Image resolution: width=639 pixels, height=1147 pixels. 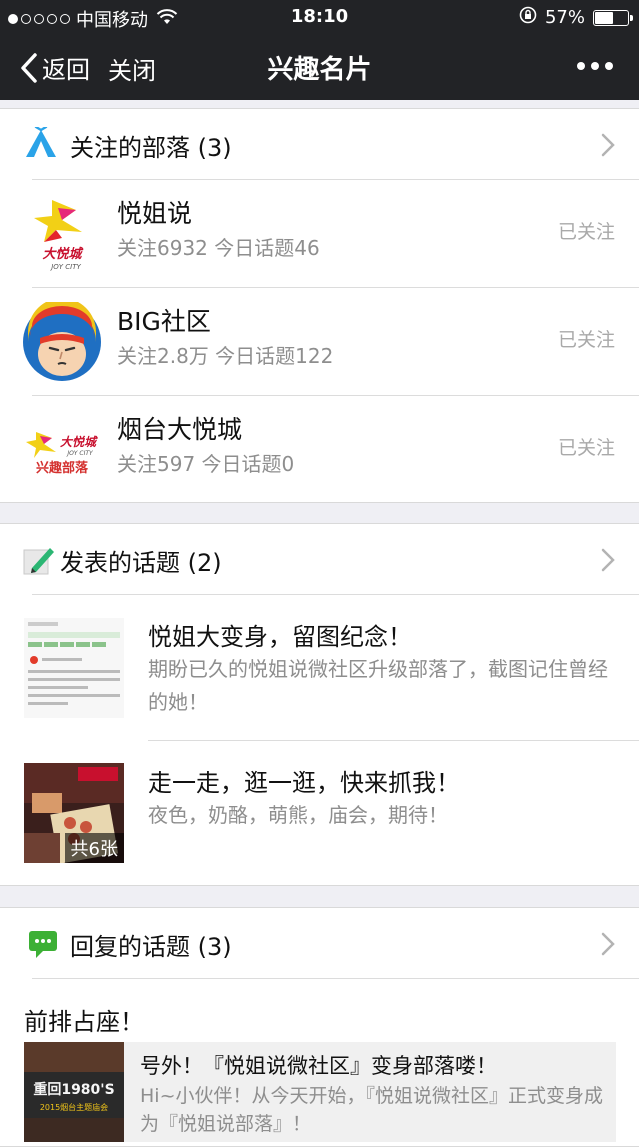 What do you see at coordinates (564, 17) in the screenshot?
I see `battery-percent: 57%` at bounding box center [564, 17].